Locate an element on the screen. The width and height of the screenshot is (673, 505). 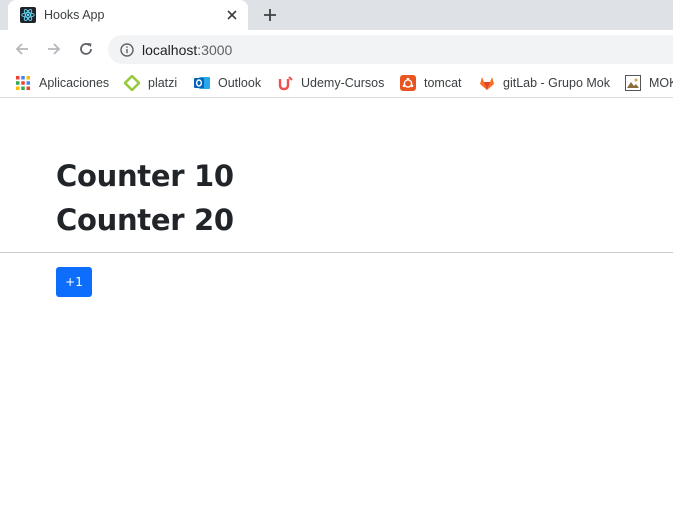
url-text: localhost:3000 is located at coordinates (187, 50).